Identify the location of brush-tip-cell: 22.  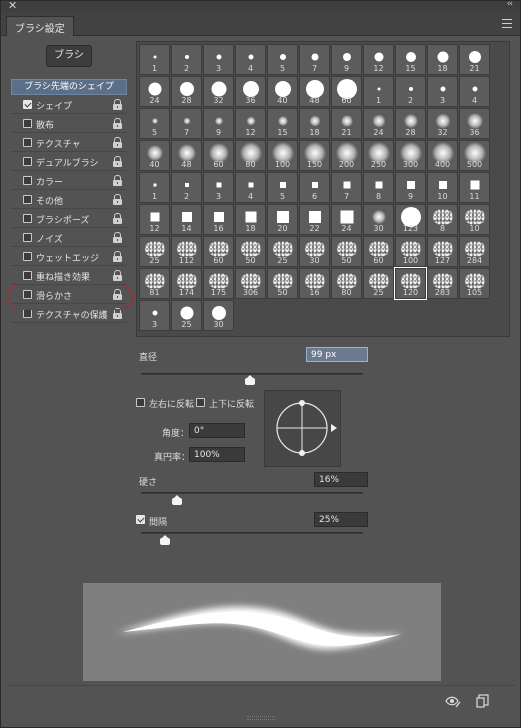
(314, 219).